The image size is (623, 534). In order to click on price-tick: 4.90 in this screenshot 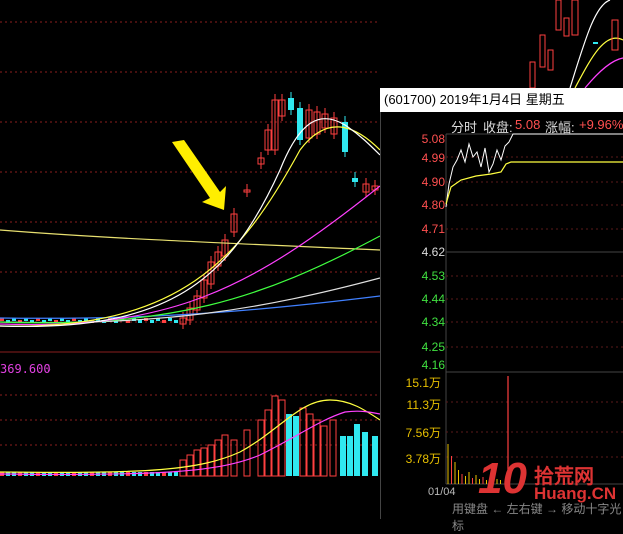, I will do `click(433, 182)`.